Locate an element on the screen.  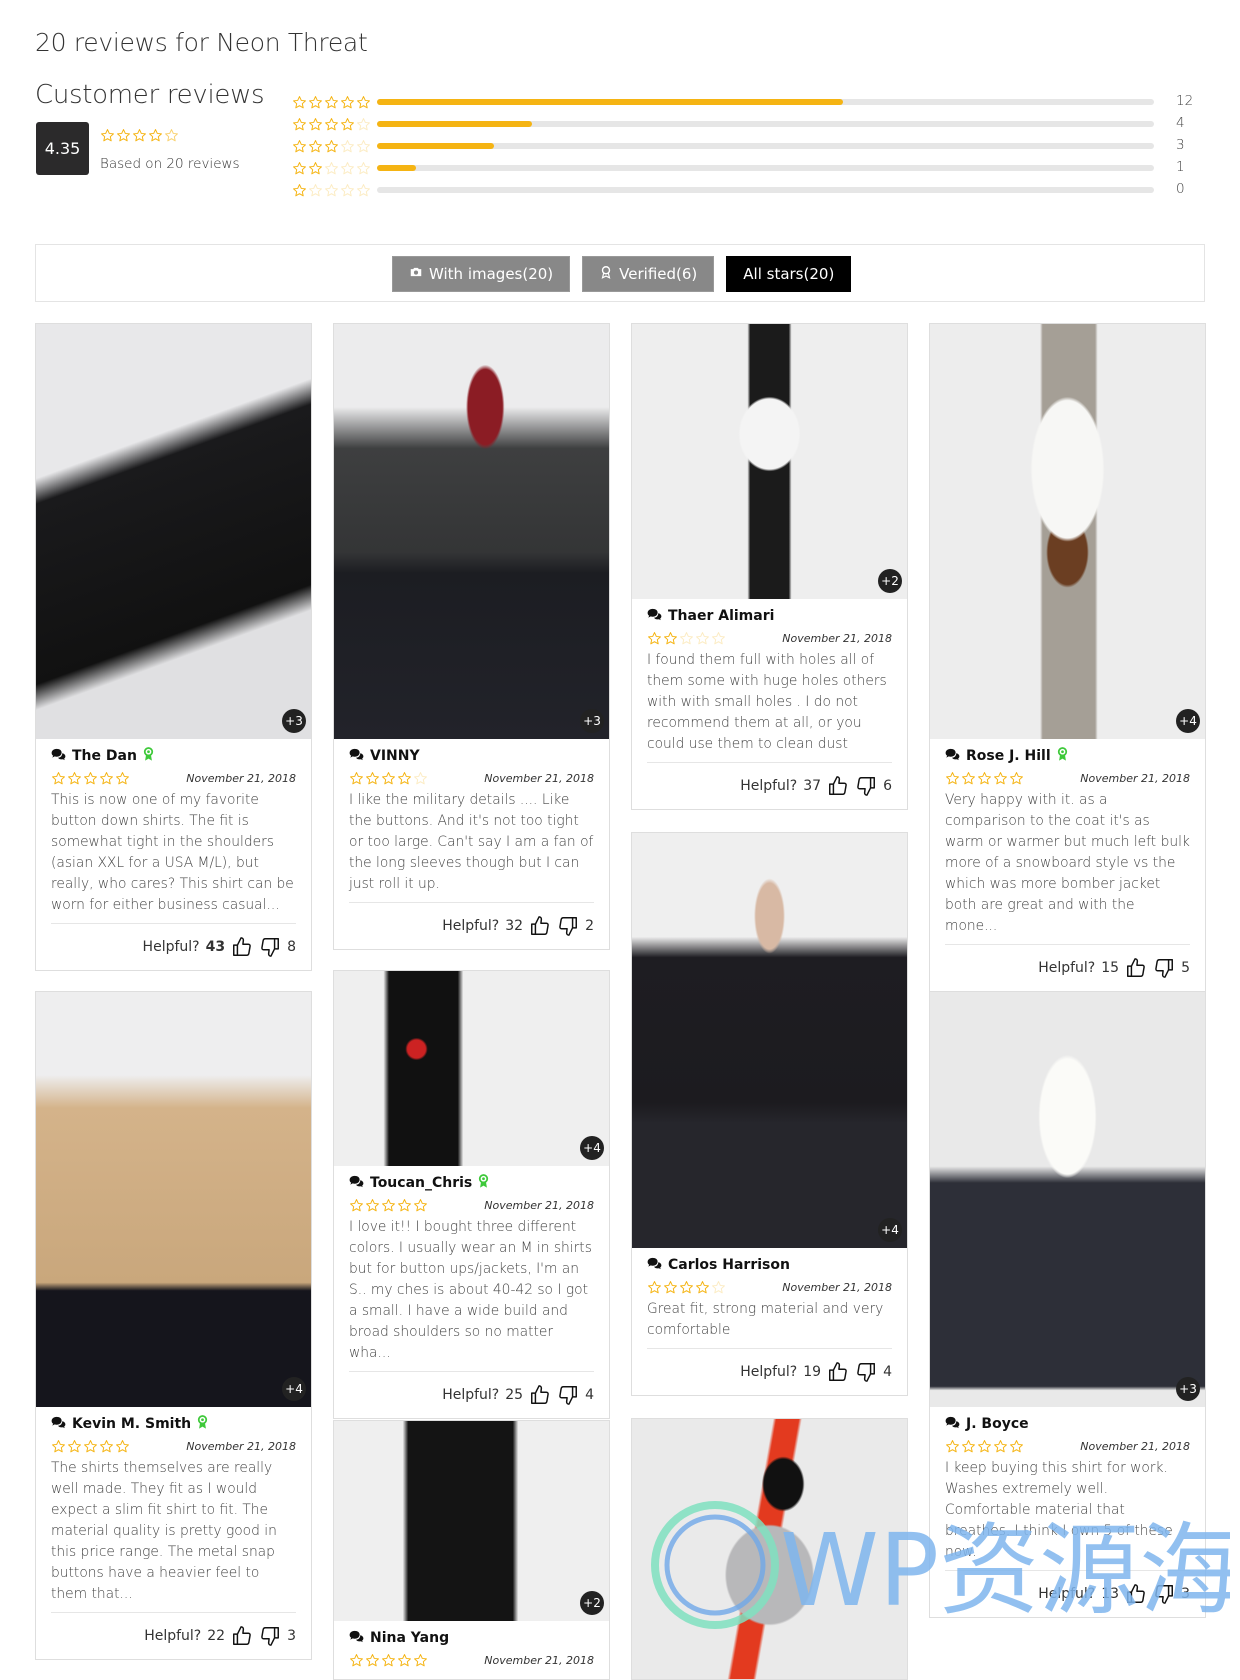
rating-row-2: 1 is located at coordinates (742, 168).